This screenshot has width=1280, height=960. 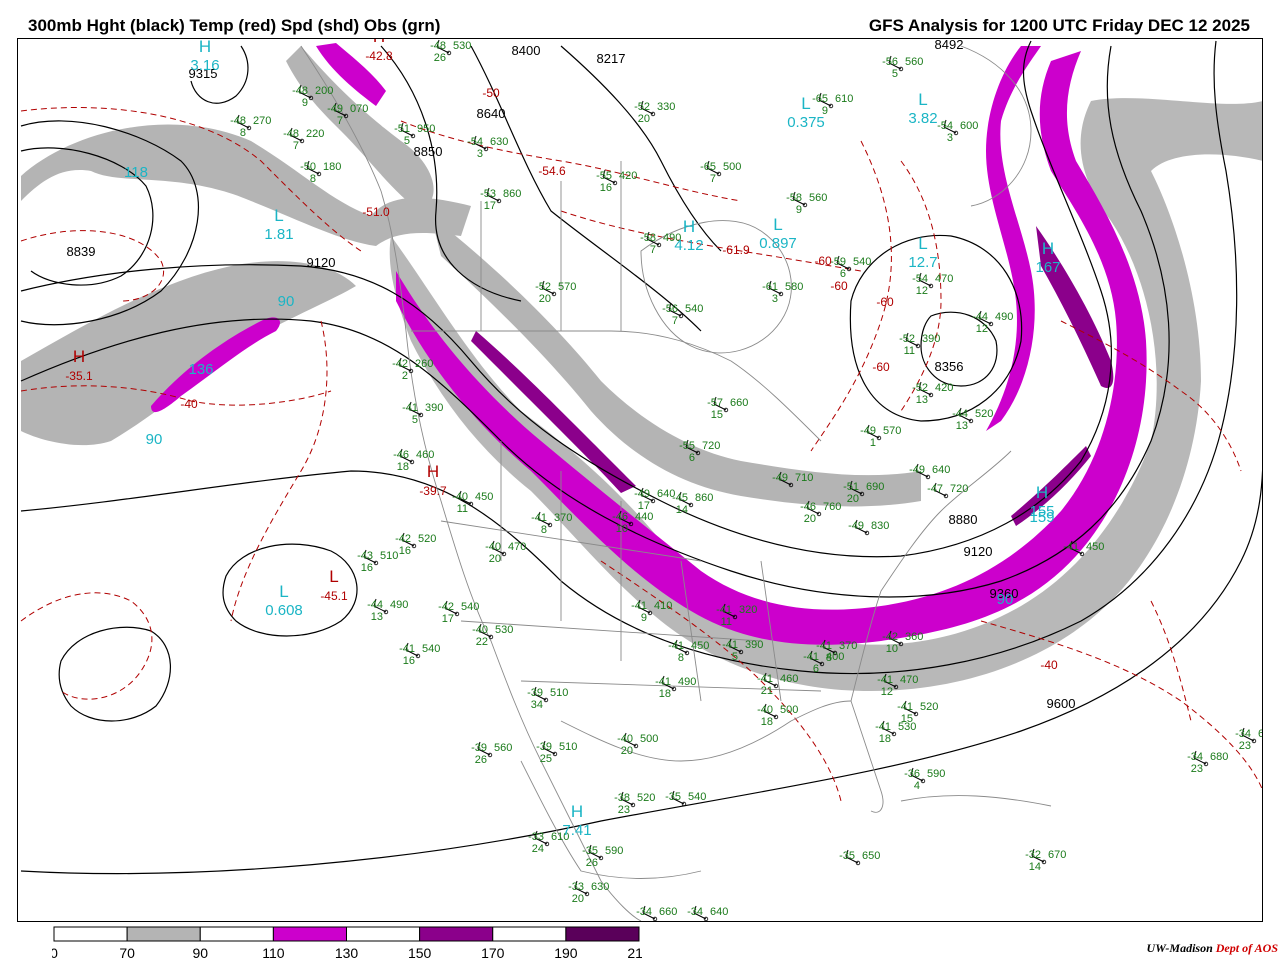 I want to click on station-observation: -41 390 5, so click(x=422, y=413).